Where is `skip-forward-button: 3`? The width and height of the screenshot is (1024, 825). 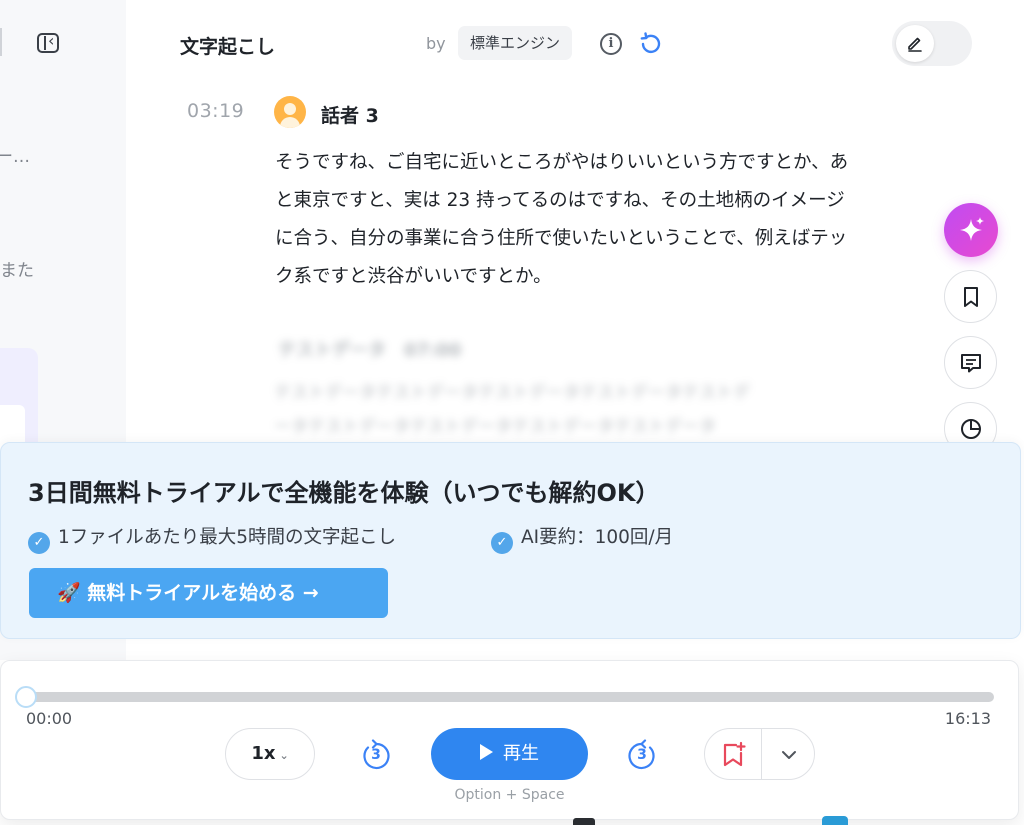 skip-forward-button: 3 is located at coordinates (642, 756).